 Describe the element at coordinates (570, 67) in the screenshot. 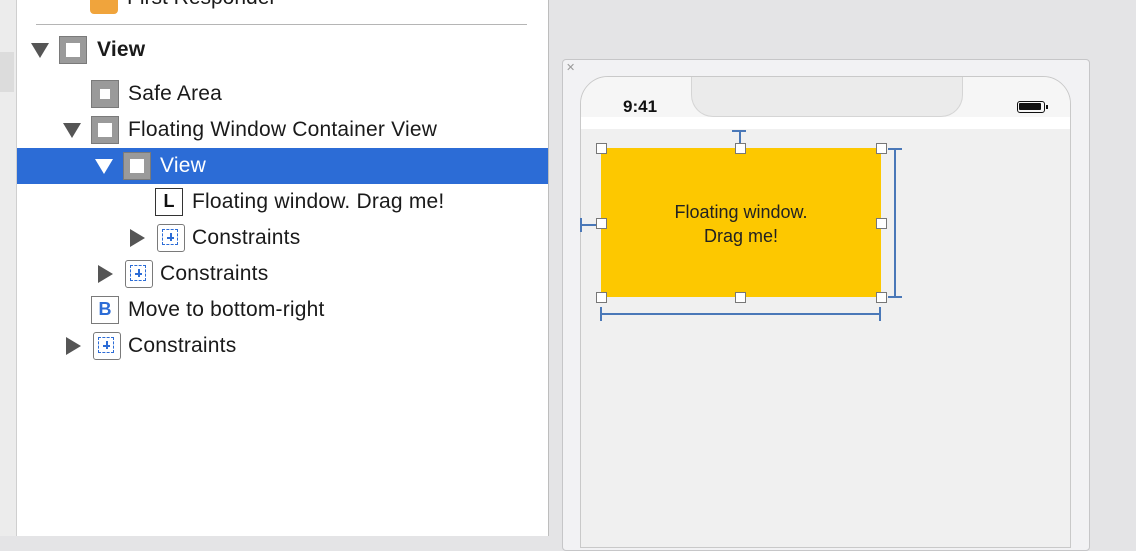

I see `close-scene-icon: ✕` at that location.